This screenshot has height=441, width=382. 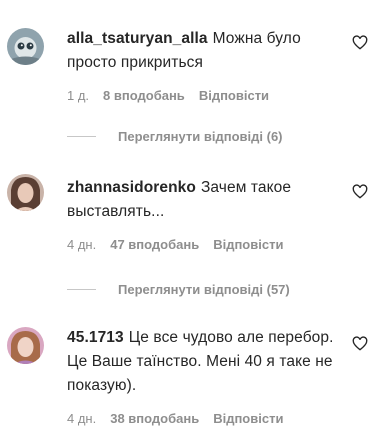 I want to click on comment-meta: 4 дн. 47 вподобань Відповісти, so click(x=182, y=244).